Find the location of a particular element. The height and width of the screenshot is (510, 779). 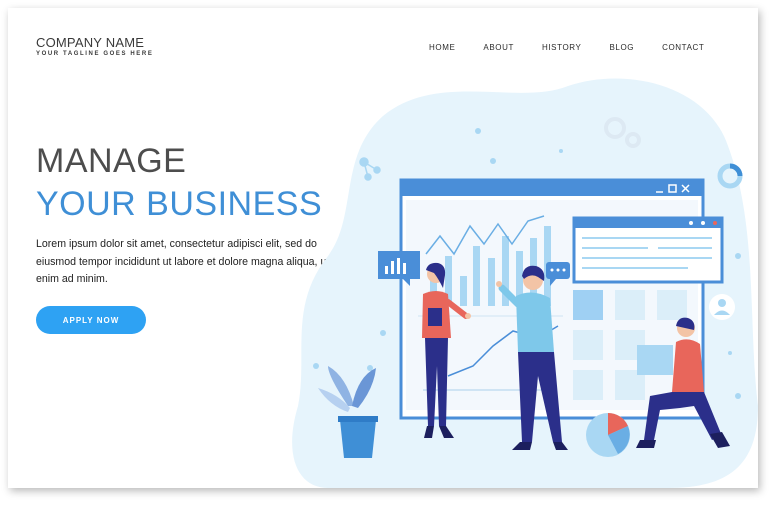

company-tagline: YOUR TAGLINE GOES HERE is located at coordinates (95, 54).